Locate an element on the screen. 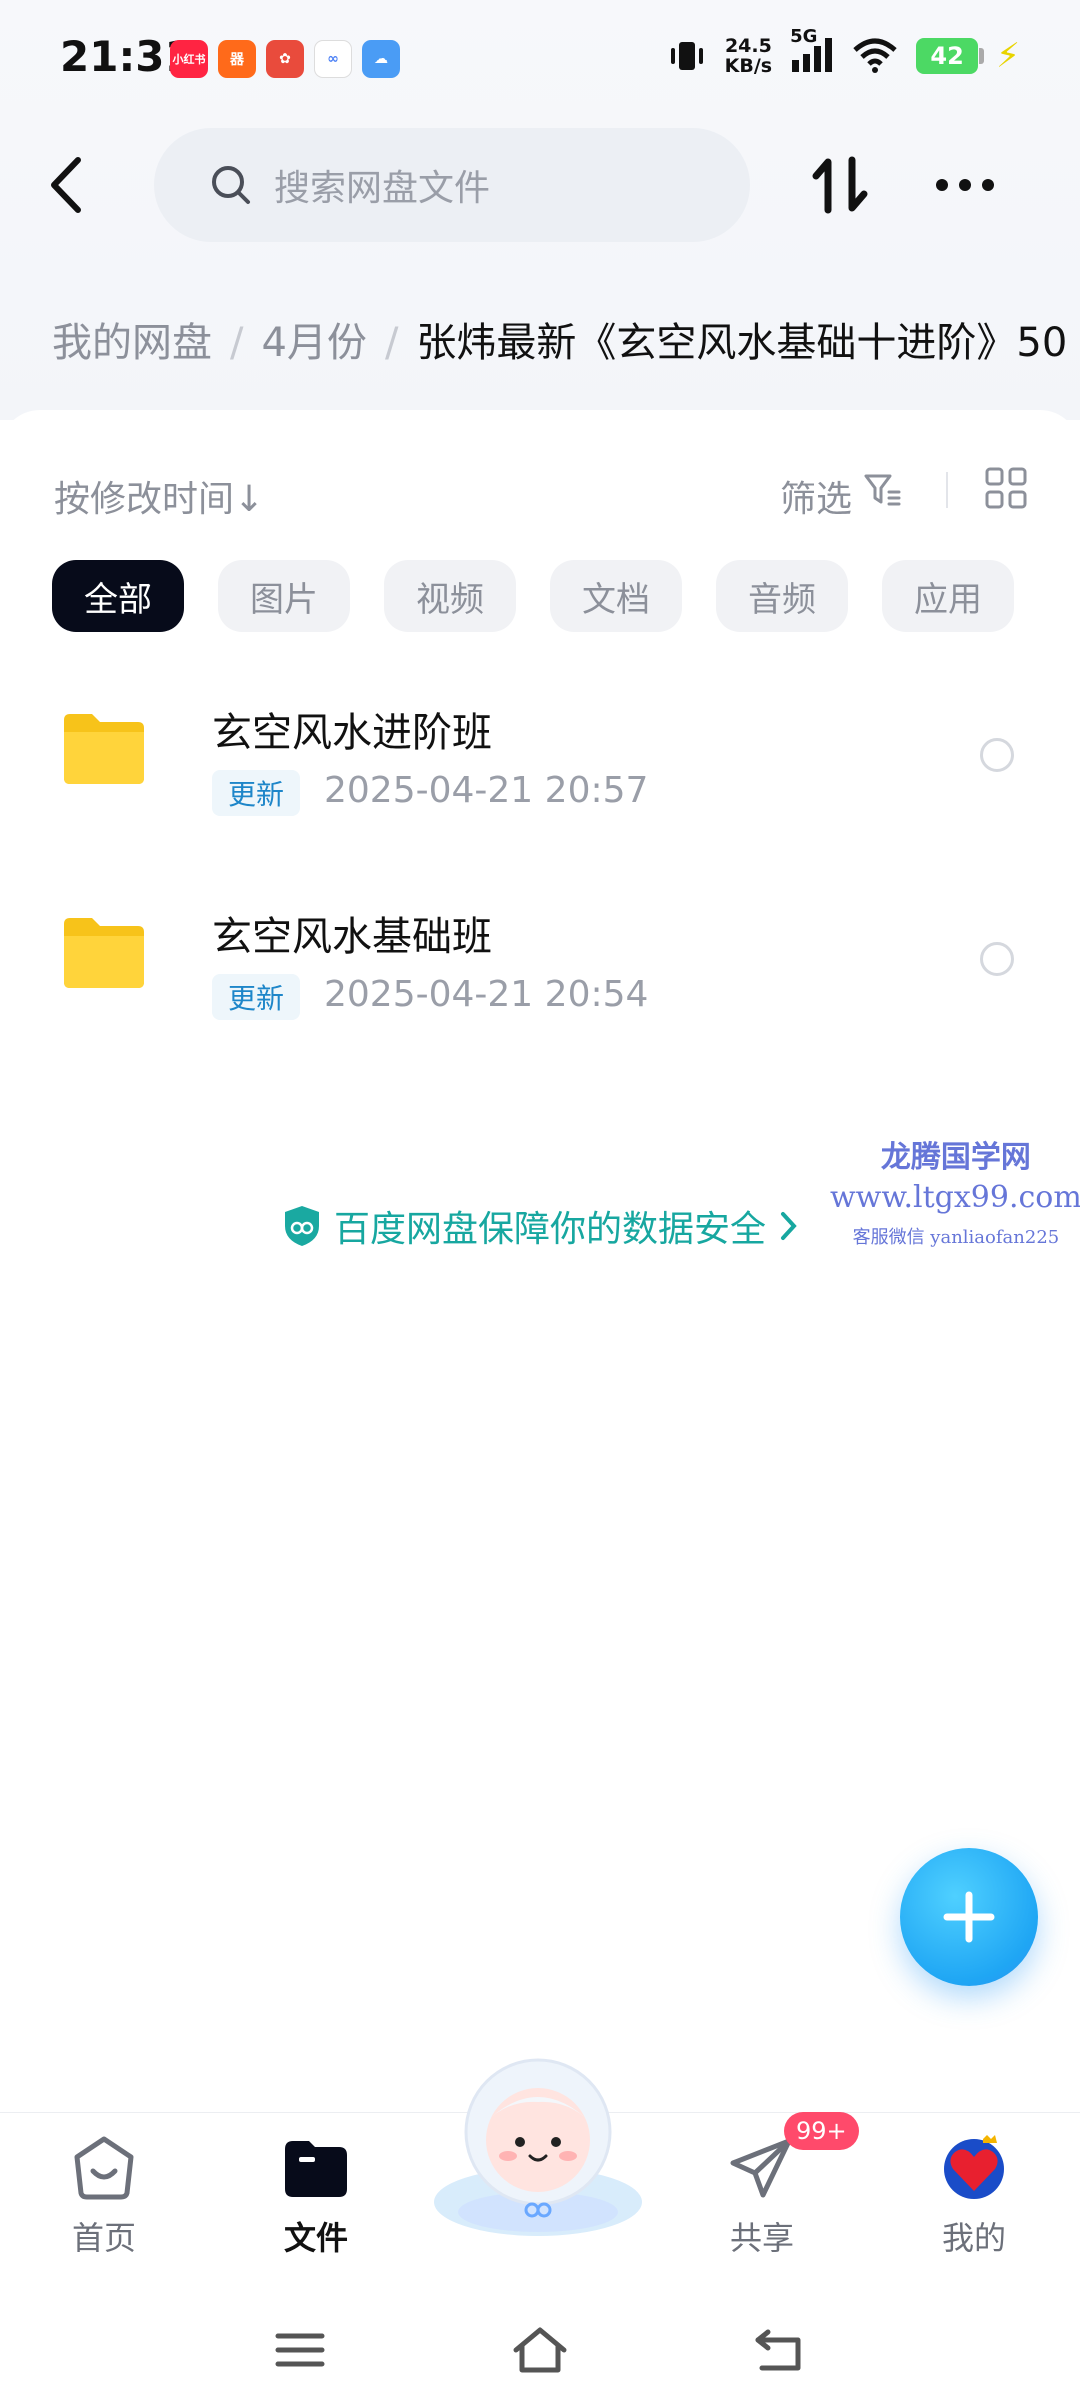 This screenshot has width=1080, height=2400. nav-profile: 我的 is located at coordinates (974, 2196).